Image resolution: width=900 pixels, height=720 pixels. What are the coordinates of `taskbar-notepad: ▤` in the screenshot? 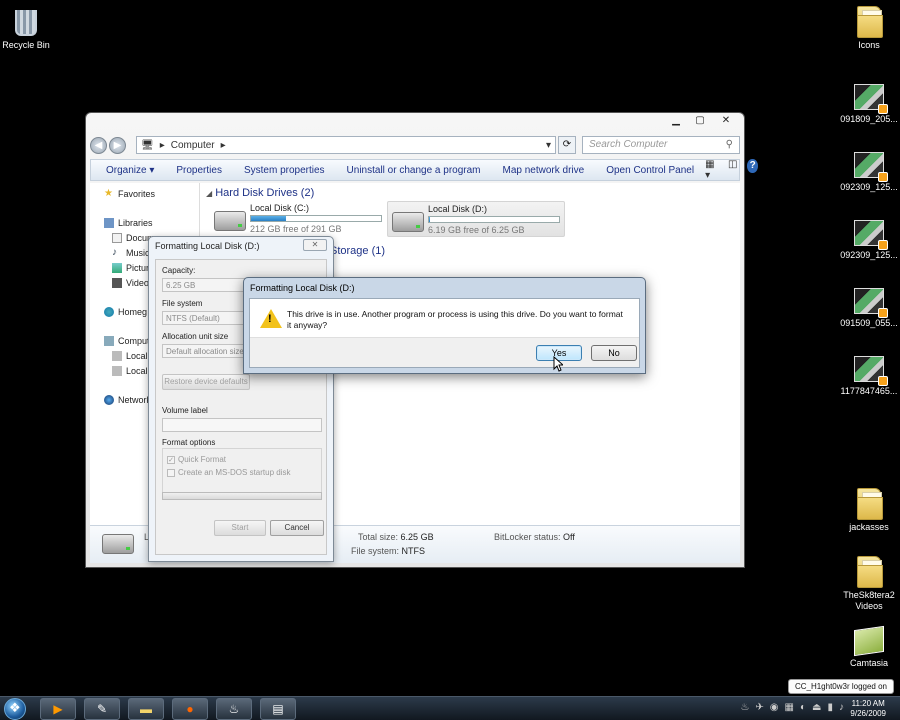 It's located at (278, 709).